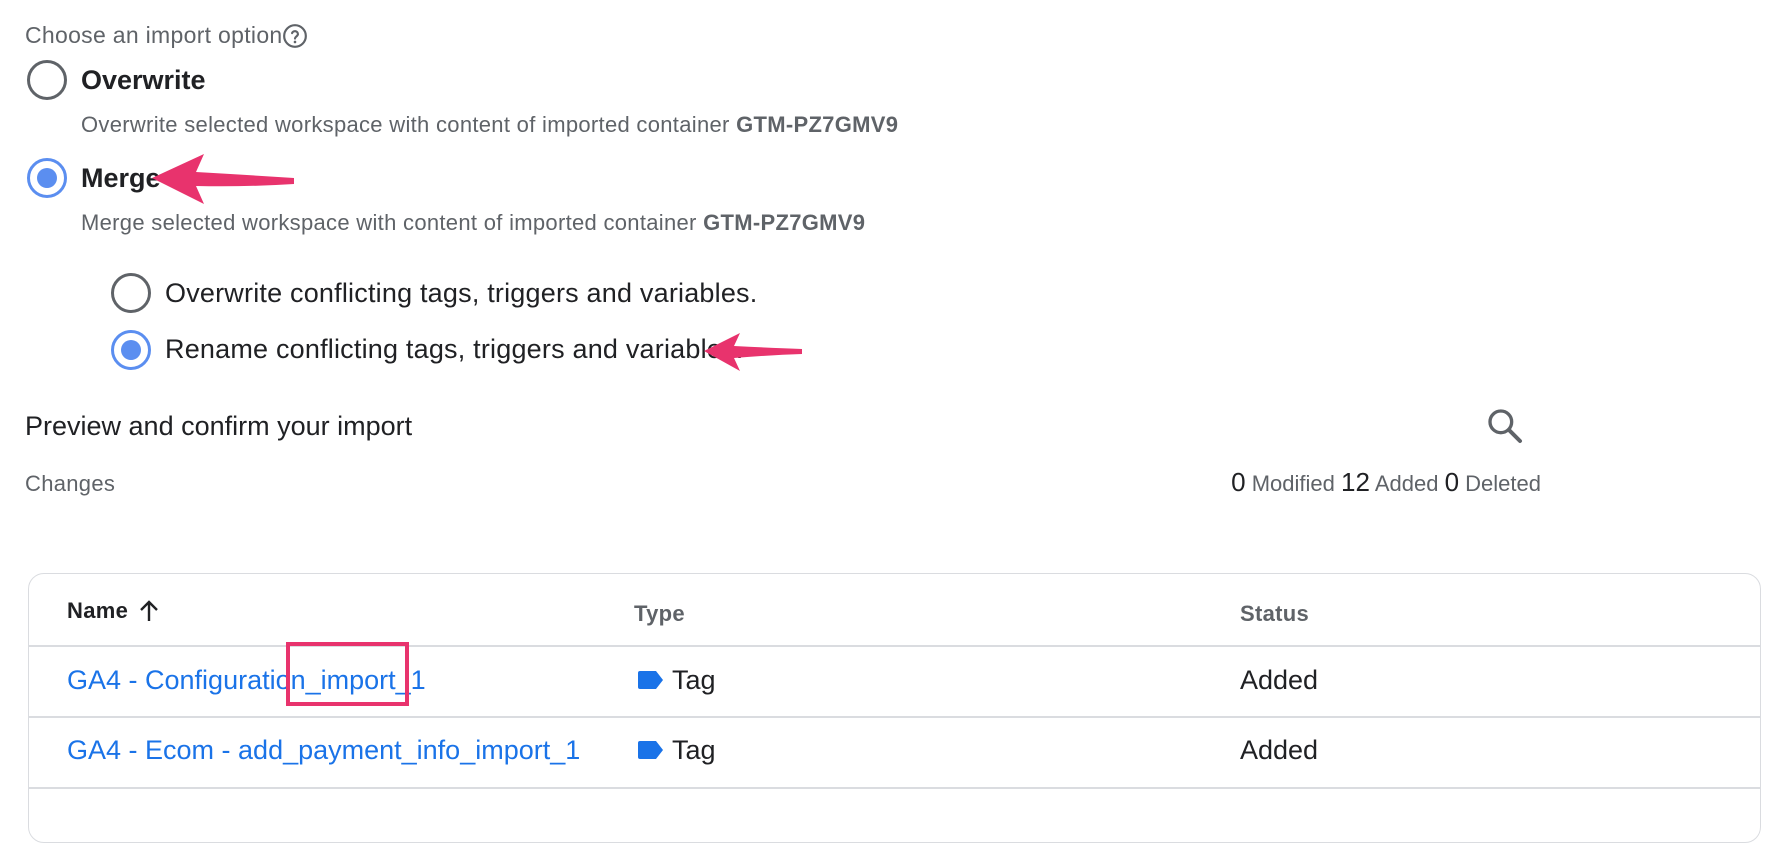 The image size is (1786, 843). What do you see at coordinates (894, 788) in the screenshot?
I see `row-divider` at bounding box center [894, 788].